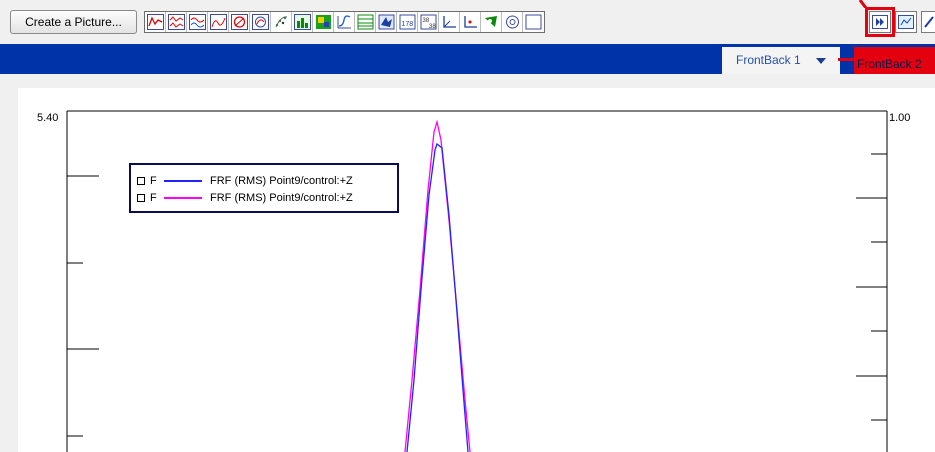  I want to click on trace-blue, so click(437, 297).